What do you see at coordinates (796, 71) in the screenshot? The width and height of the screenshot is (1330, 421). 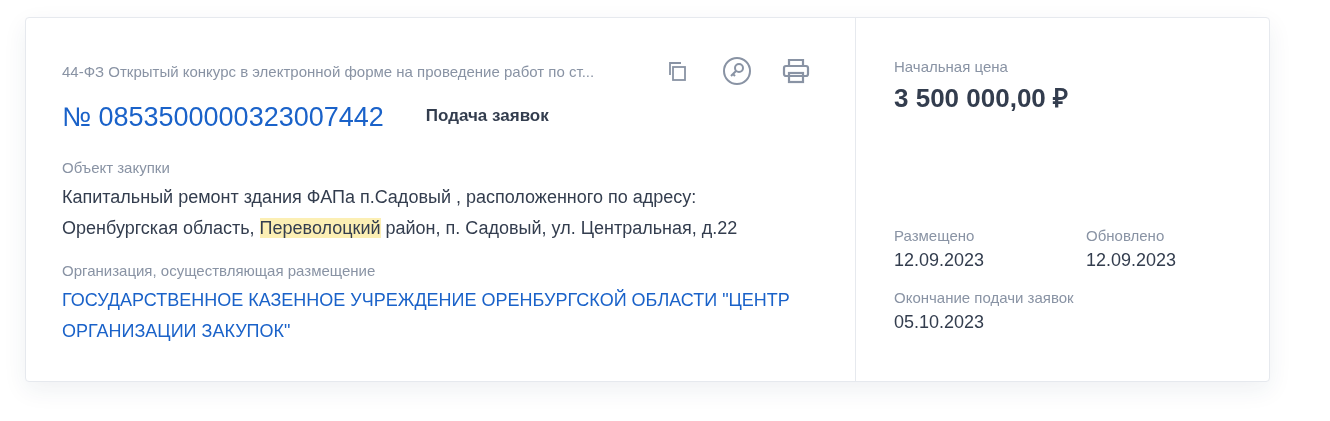 I see `print-icon` at bounding box center [796, 71].